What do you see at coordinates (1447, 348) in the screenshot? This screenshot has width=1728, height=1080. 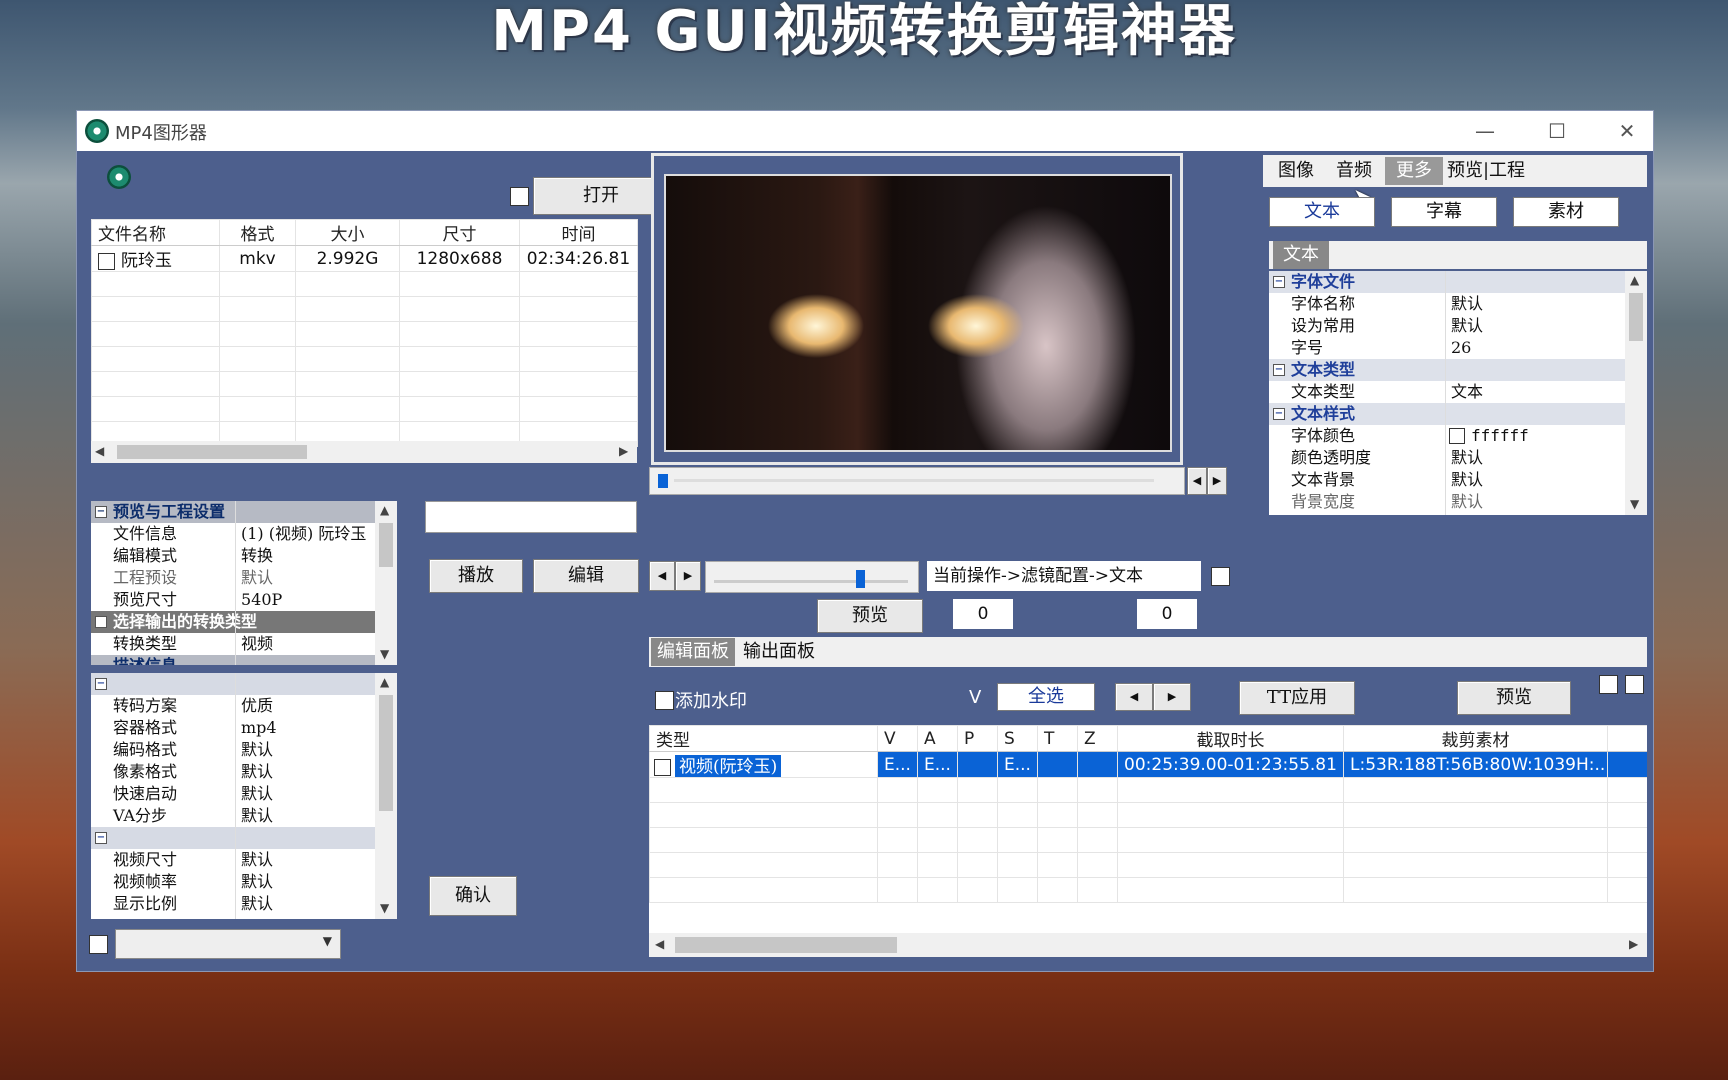 I see `prop-row: 字号 26` at bounding box center [1447, 348].